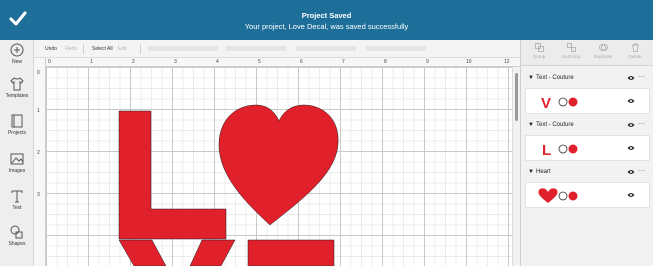  What do you see at coordinates (71, 49) in the screenshot?
I see `redo-button: Redo` at bounding box center [71, 49].